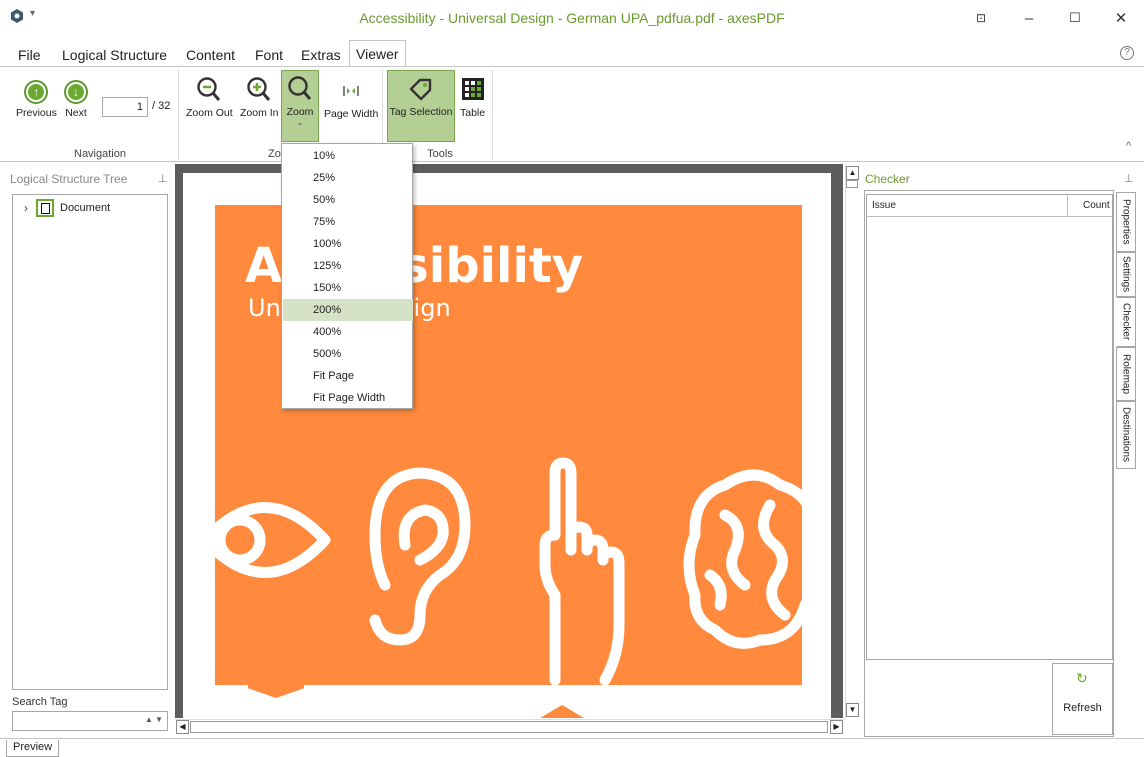 The image size is (1144, 757). I want to click on help-icon: ?, so click(1127, 53).